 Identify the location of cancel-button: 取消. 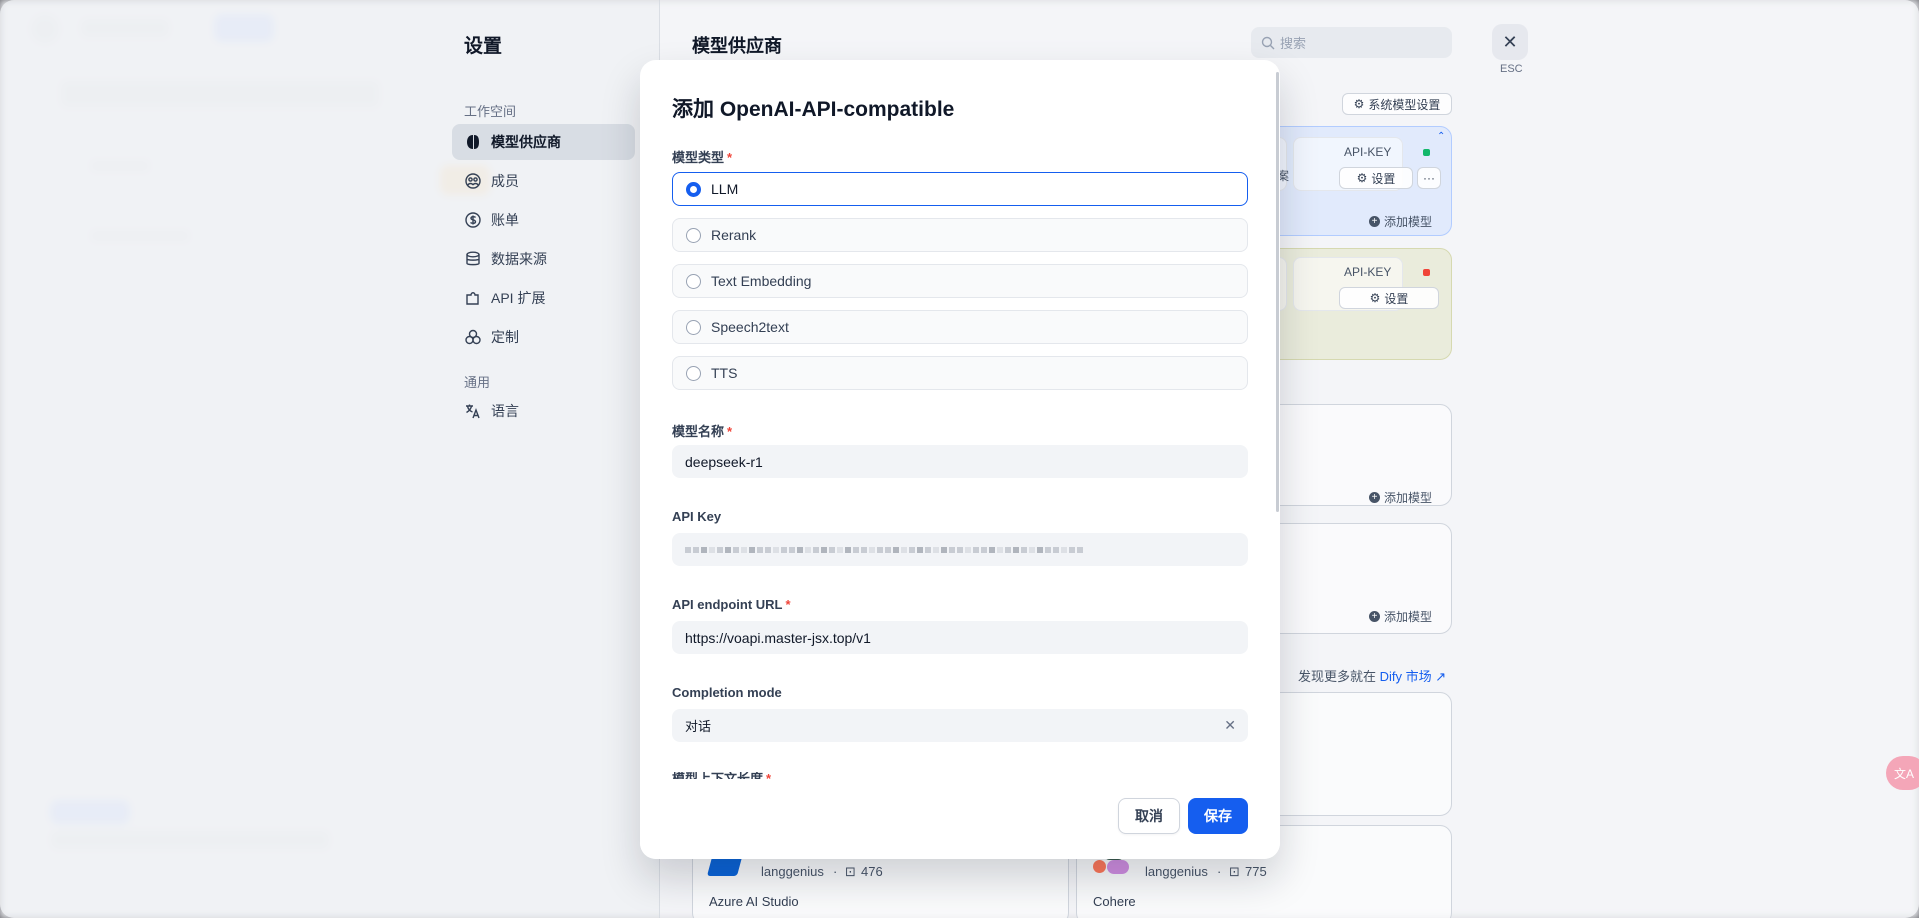
(1149, 816).